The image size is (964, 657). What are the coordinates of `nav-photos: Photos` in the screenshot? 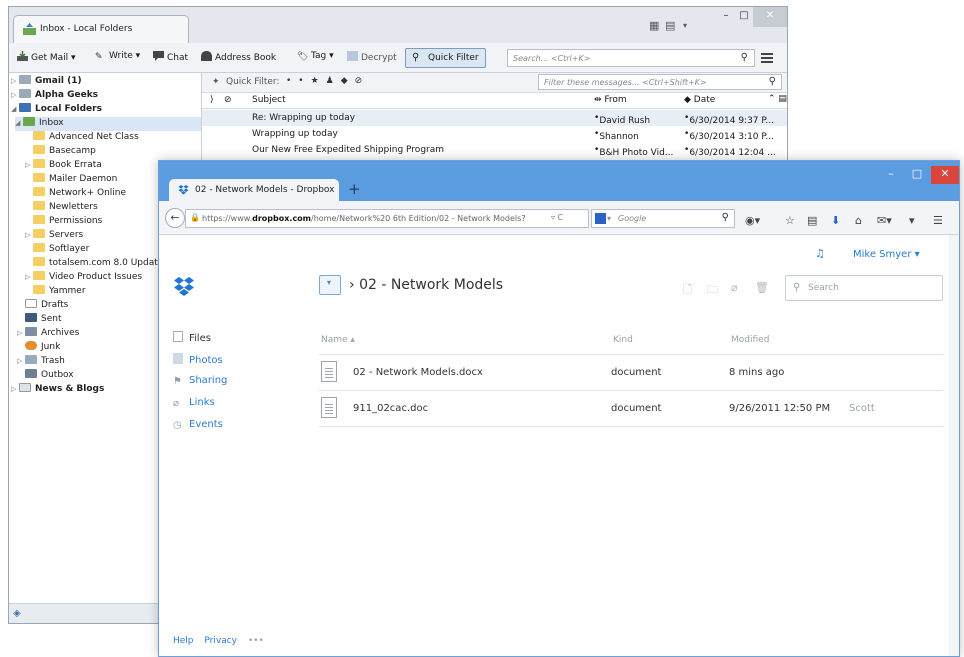 It's located at (198, 359).